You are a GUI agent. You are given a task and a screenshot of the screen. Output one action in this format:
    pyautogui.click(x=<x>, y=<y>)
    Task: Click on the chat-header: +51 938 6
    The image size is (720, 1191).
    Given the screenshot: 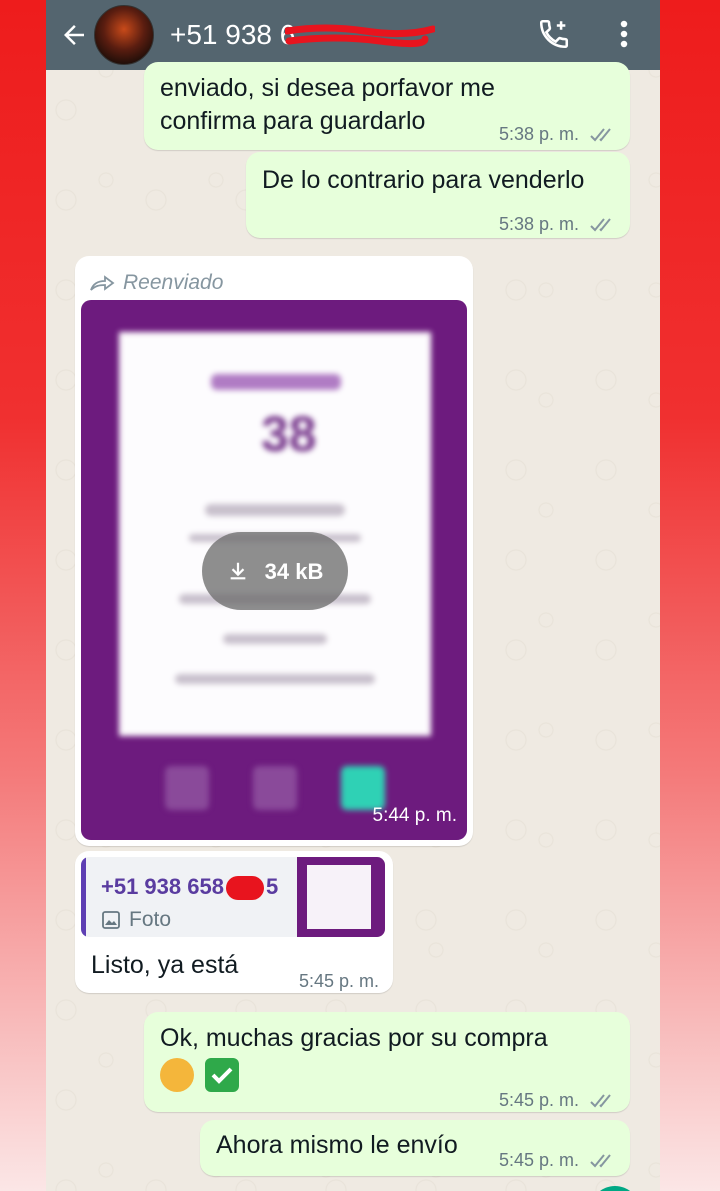 What is the action you would take?
    pyautogui.click(x=353, y=35)
    